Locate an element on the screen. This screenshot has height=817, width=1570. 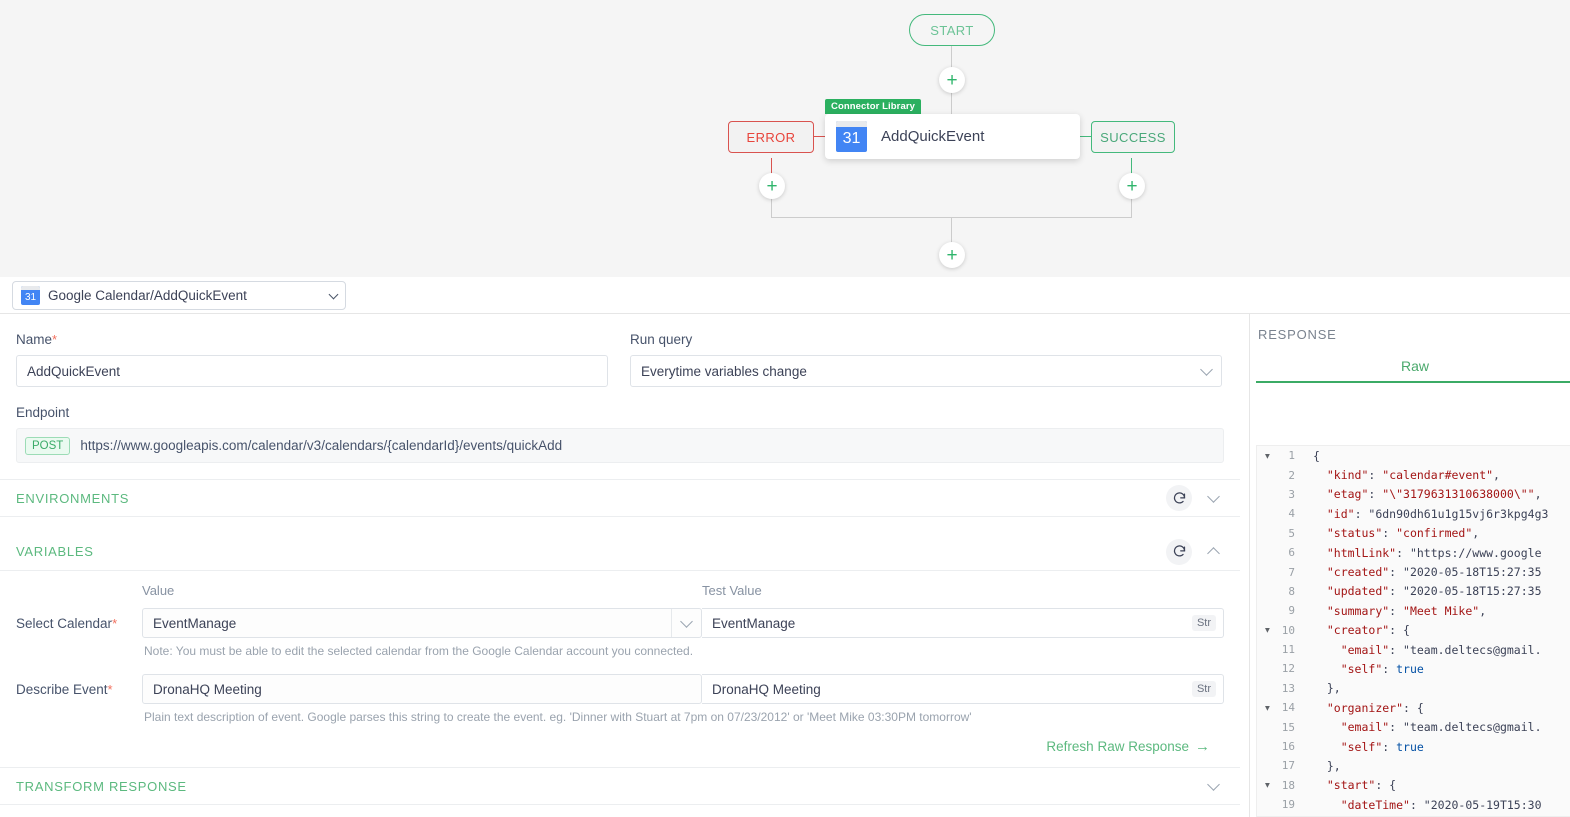
connector-selector-bar: 31 Google Calendar/AddQuickEvent is located at coordinates (785, 295).